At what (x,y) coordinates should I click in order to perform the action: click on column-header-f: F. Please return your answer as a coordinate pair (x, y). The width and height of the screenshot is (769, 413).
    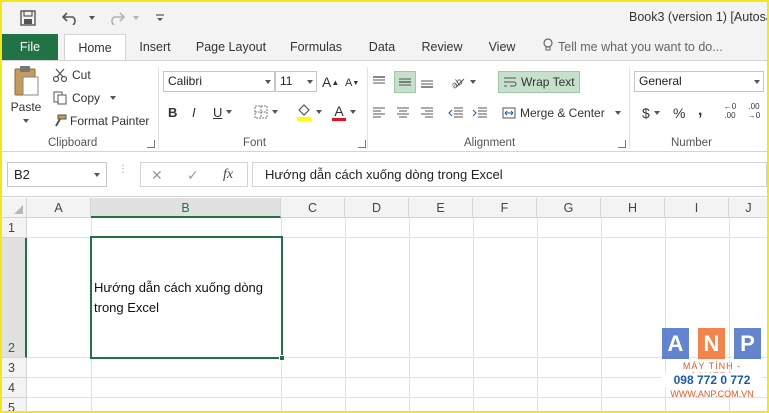
    Looking at the image, I should click on (505, 208).